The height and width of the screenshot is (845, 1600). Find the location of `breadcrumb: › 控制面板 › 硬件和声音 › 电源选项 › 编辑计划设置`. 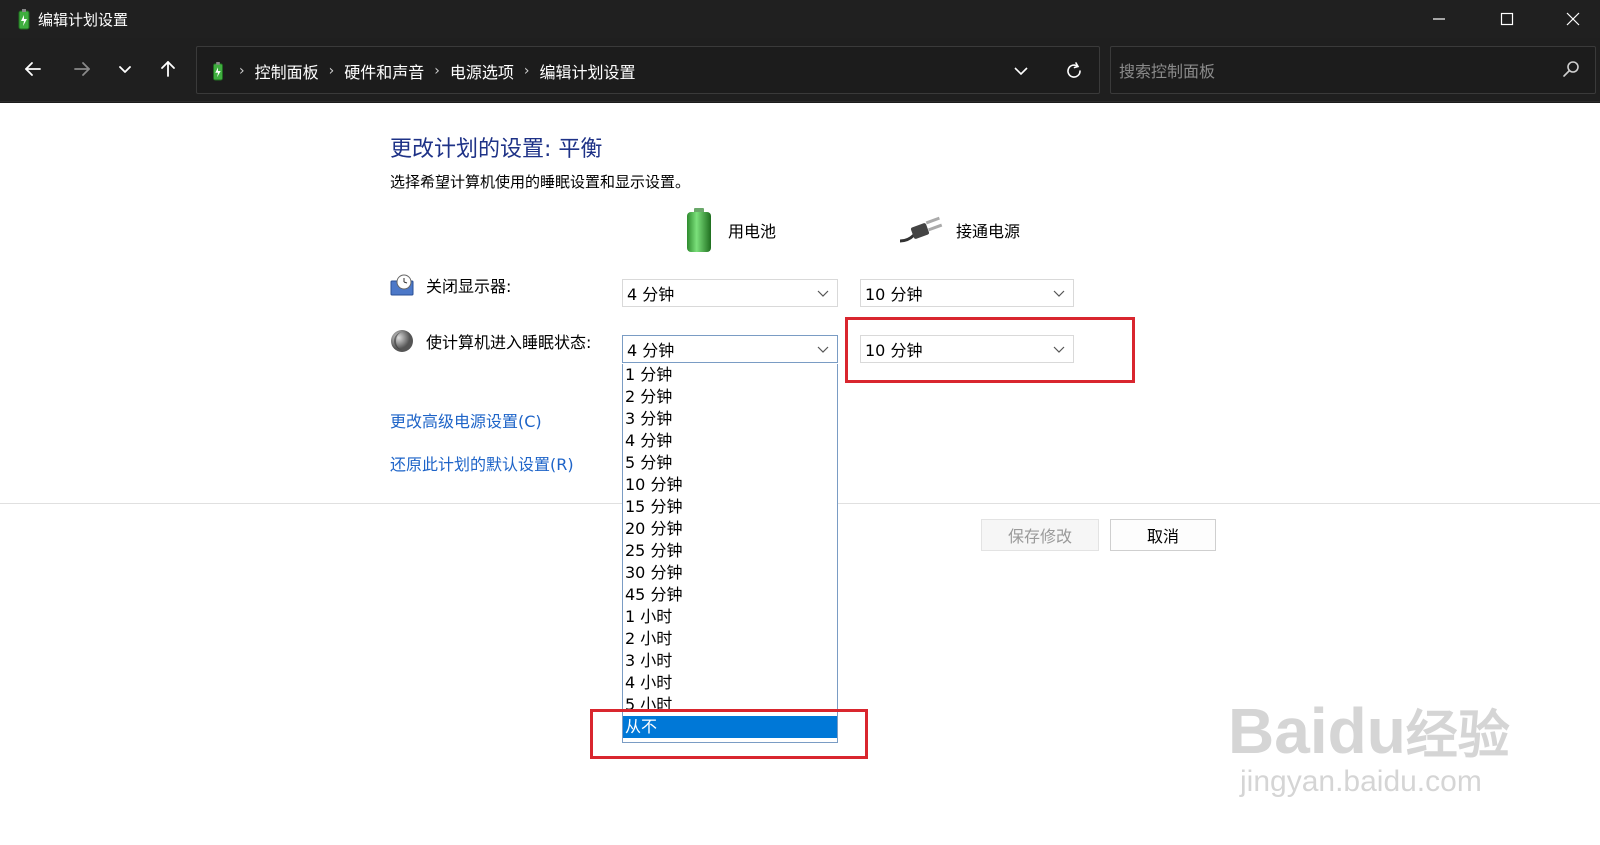

breadcrumb: › 控制面板 › 硬件和声音 › 电源选项 › 编辑计划设置 is located at coordinates (424, 71).